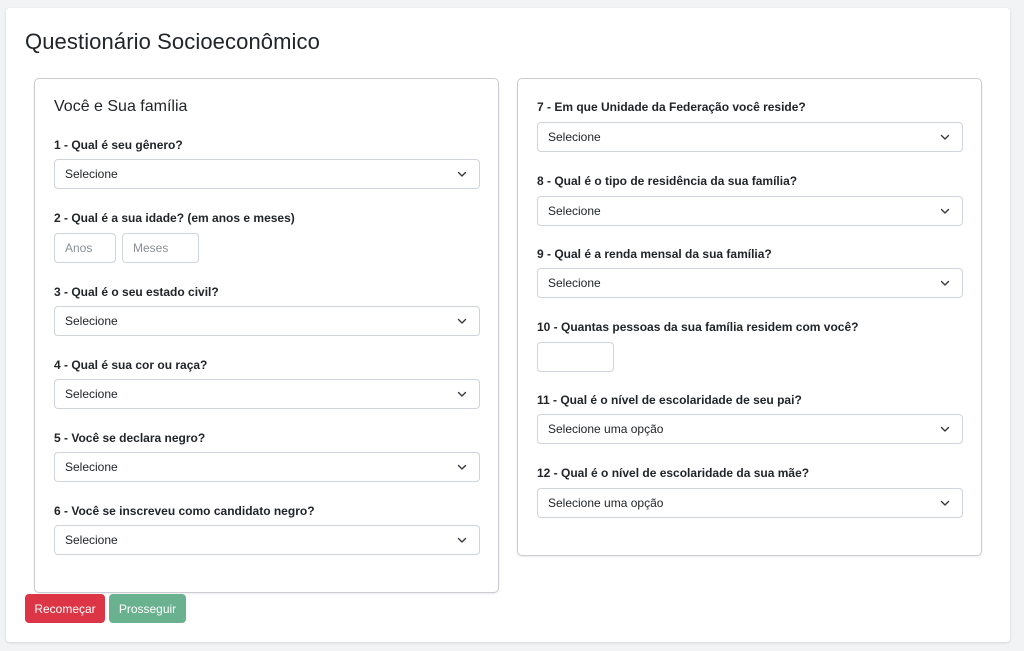 The image size is (1024, 651). What do you see at coordinates (267, 174) in the screenshot?
I see `q1-gender-select: Selecione` at bounding box center [267, 174].